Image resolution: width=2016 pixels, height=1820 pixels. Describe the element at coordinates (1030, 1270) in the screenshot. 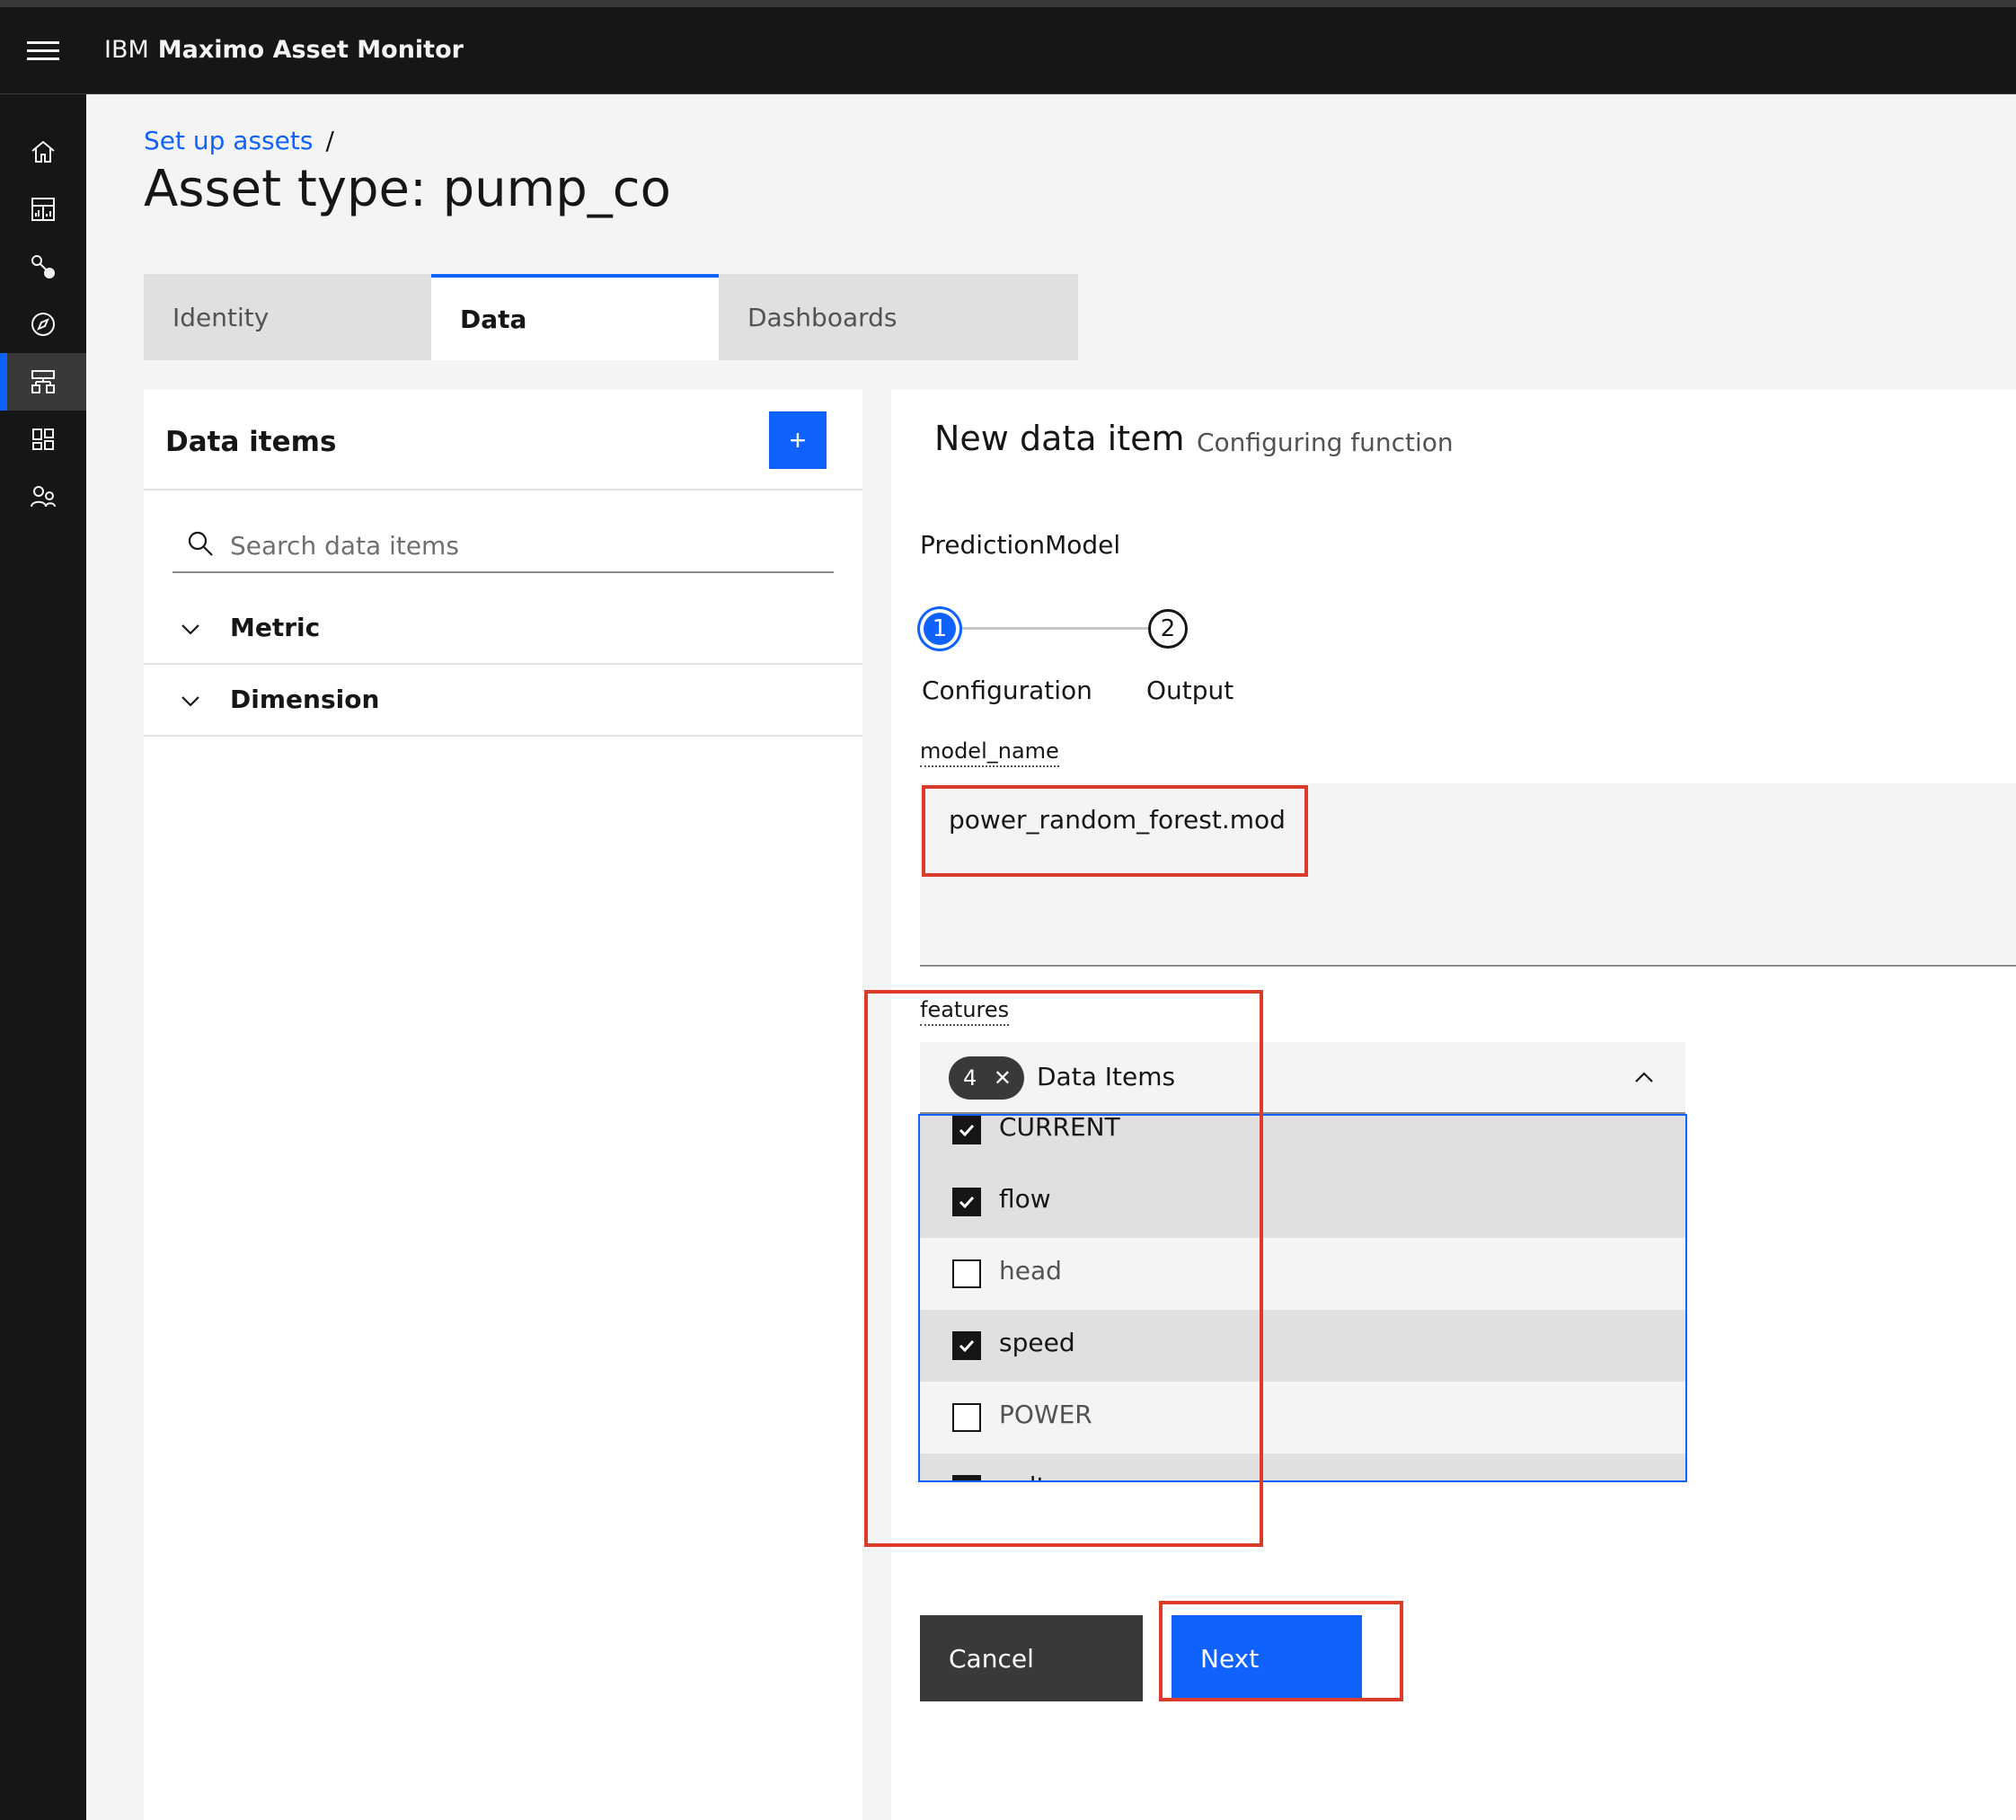

I see `option-label: head` at that location.